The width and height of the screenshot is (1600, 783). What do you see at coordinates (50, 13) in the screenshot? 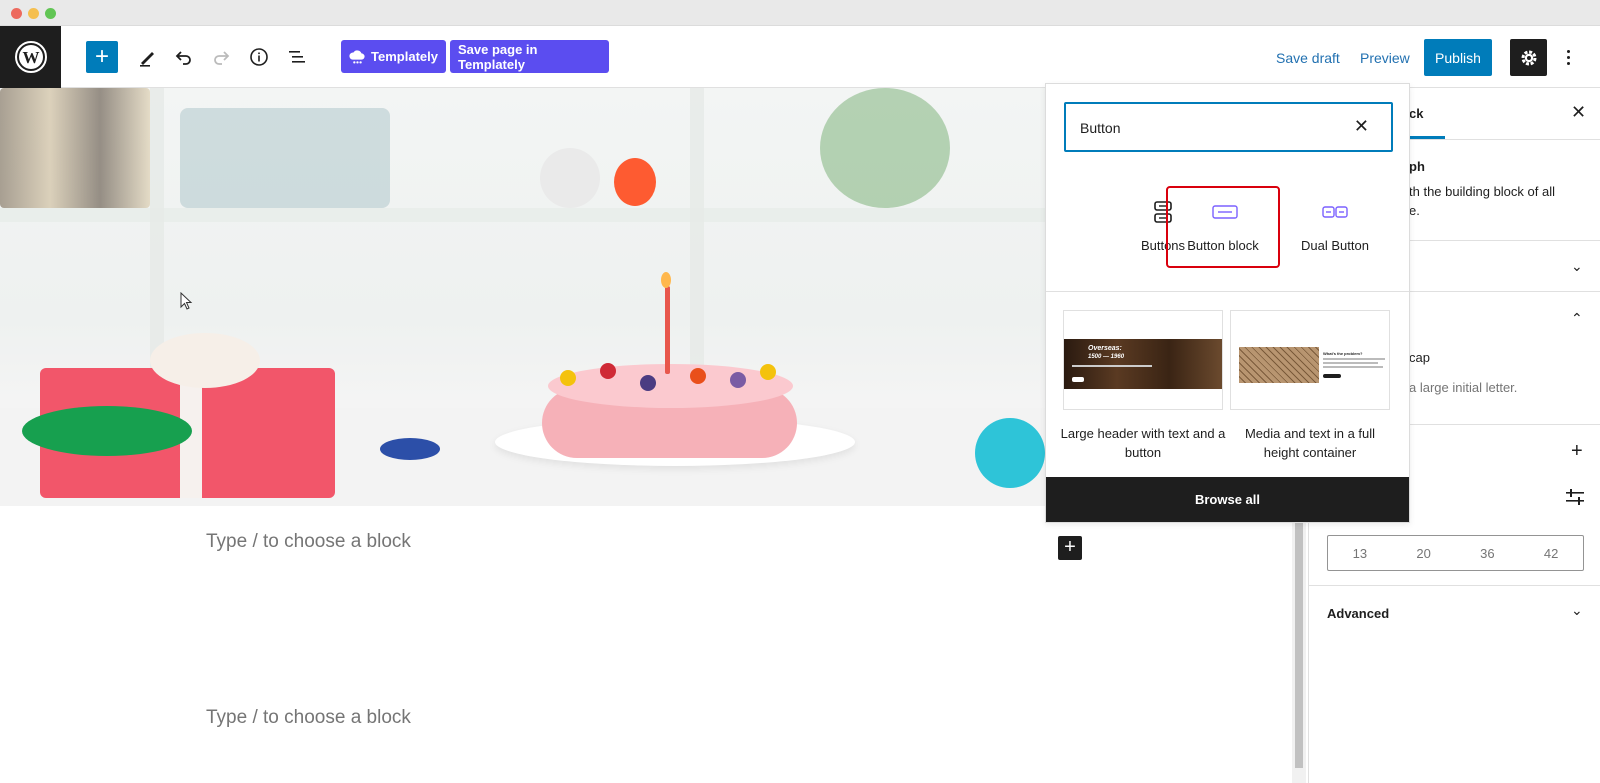
I see `maximize-window-button` at bounding box center [50, 13].